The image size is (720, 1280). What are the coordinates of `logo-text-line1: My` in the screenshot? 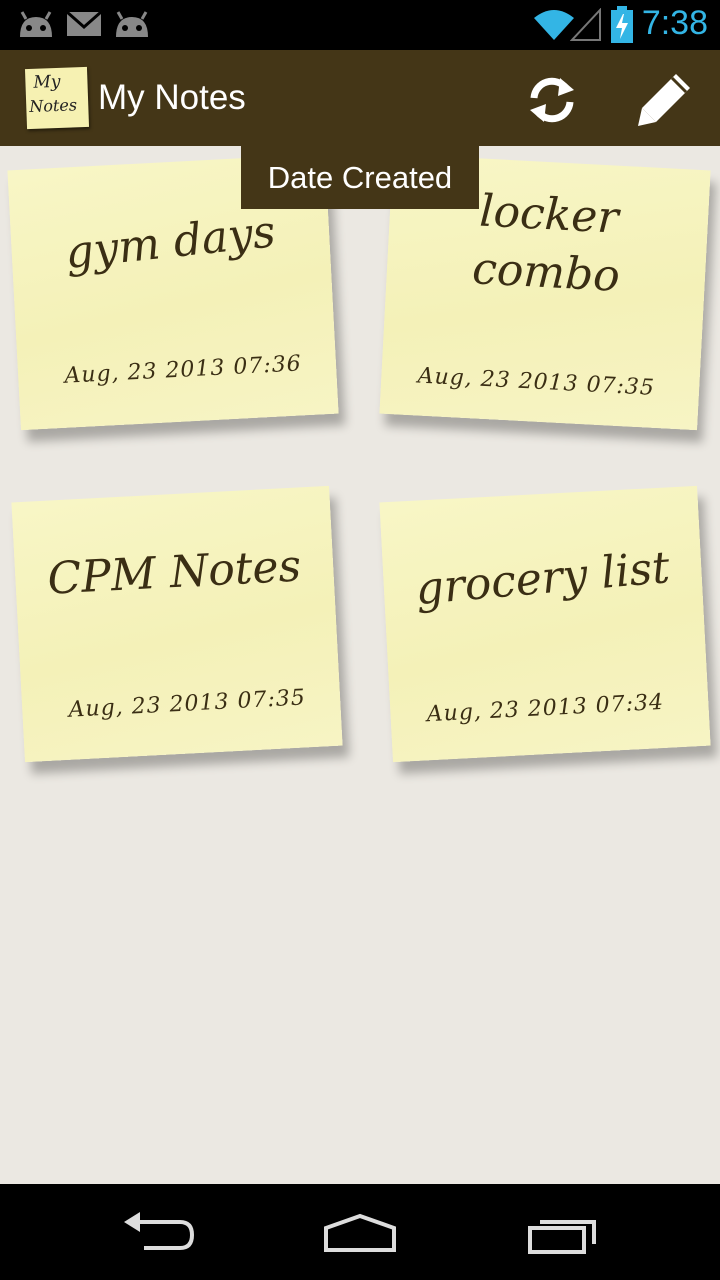 It's located at (47, 82).